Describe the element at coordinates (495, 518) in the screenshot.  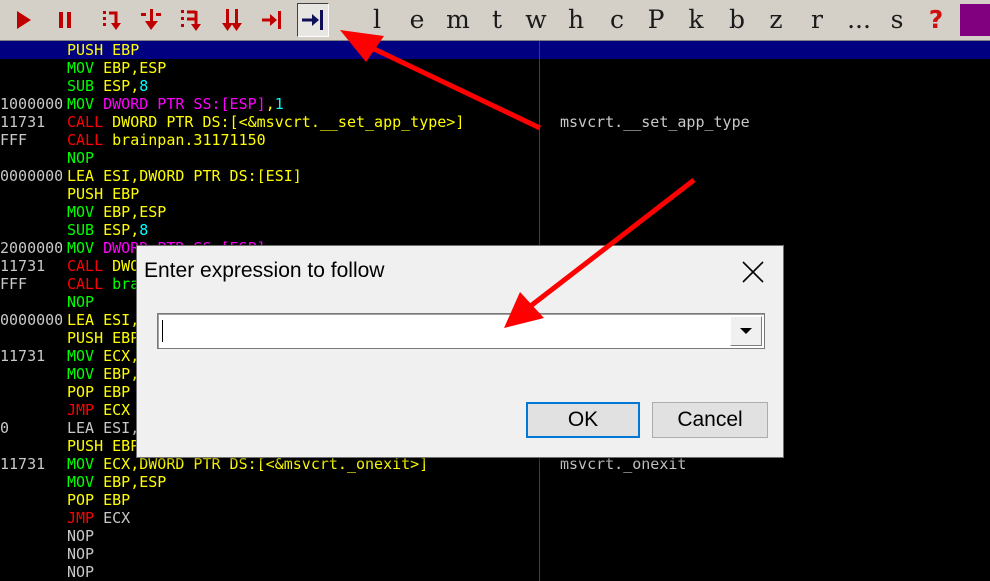
I see `disasm-row: JMP ECX` at that location.